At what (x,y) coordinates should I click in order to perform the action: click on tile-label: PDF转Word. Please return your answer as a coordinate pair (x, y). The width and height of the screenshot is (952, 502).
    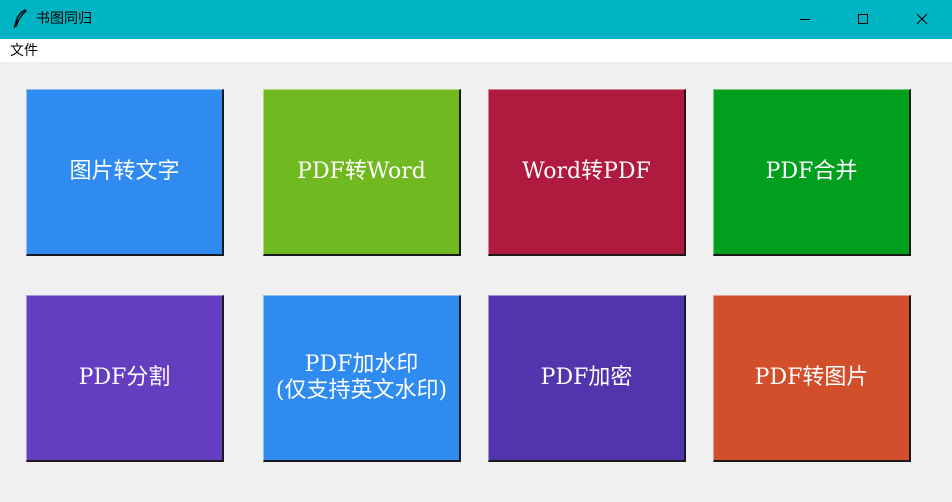
    Looking at the image, I should click on (361, 171).